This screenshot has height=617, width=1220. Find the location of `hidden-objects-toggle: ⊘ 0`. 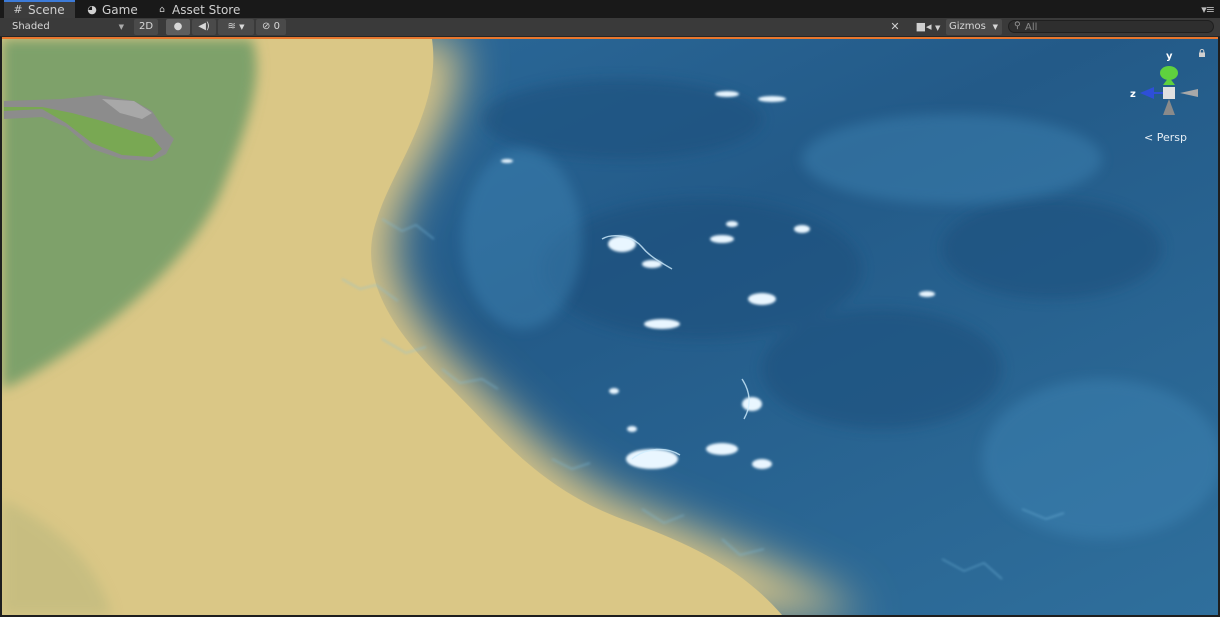

hidden-objects-toggle: ⊘ 0 is located at coordinates (271, 27).